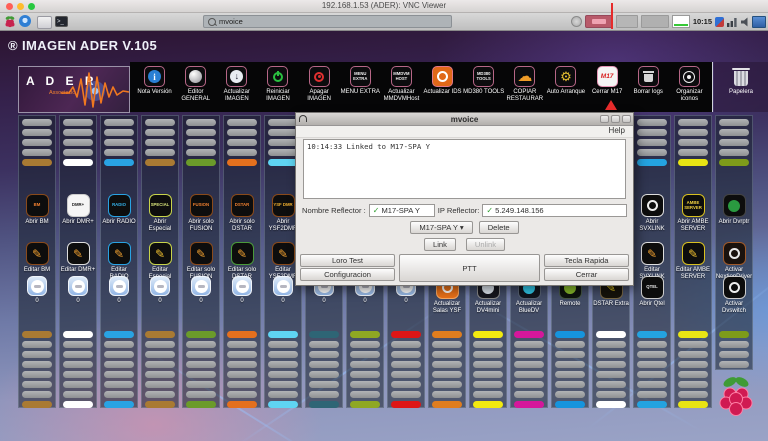 This screenshot has height=441, width=768. I want to click on nombre-reflector-input: ✓ M17-SPA Y, so click(401, 210).